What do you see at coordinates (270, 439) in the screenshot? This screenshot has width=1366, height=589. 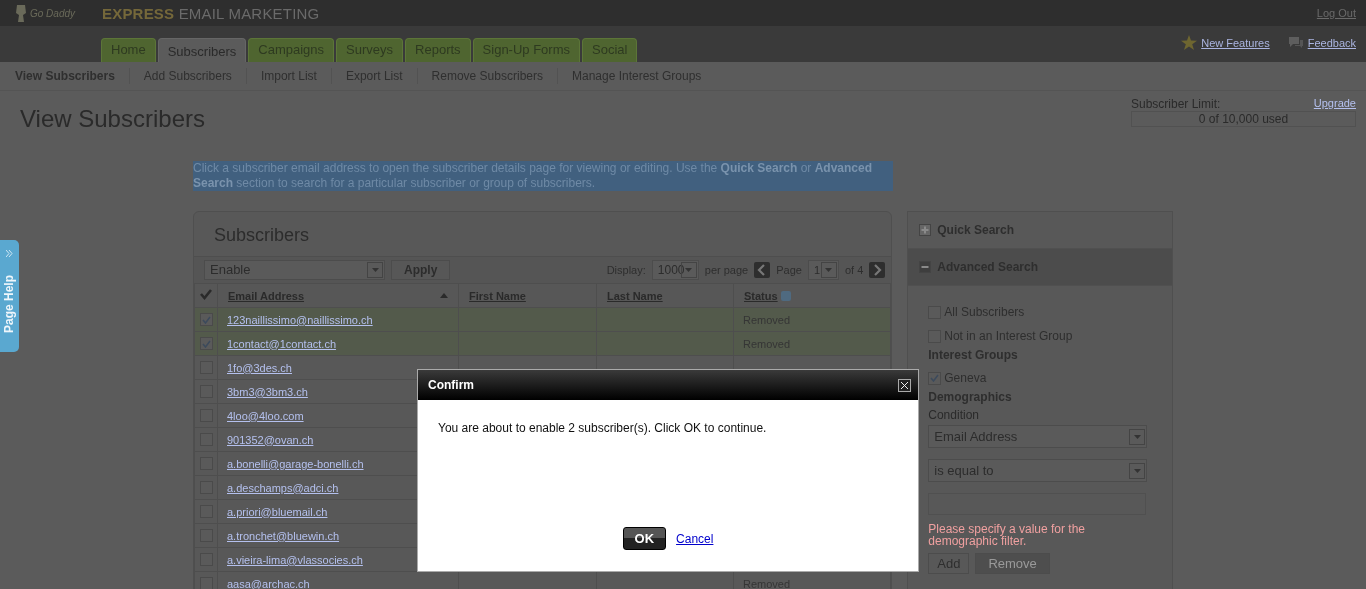 I see `email-link: 901352@ovan.ch` at bounding box center [270, 439].